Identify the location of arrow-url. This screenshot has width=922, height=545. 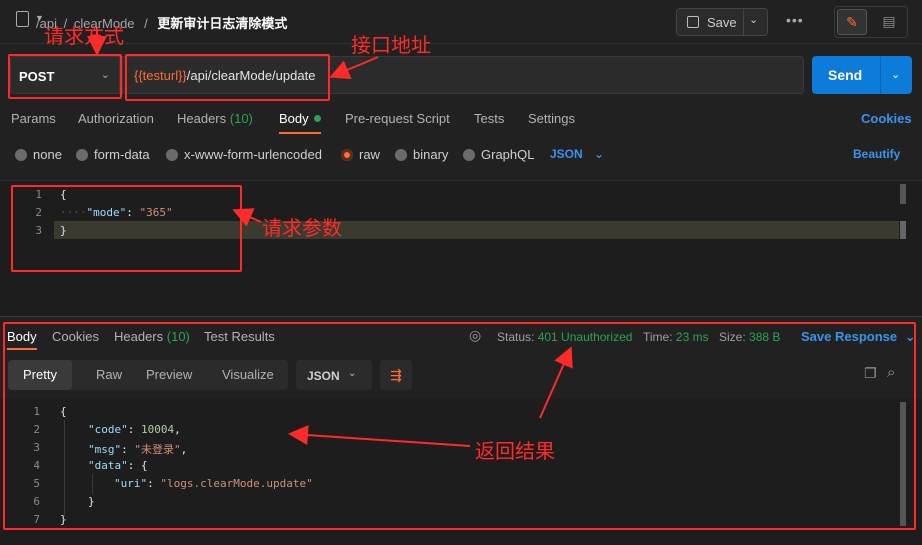
(354, 67).